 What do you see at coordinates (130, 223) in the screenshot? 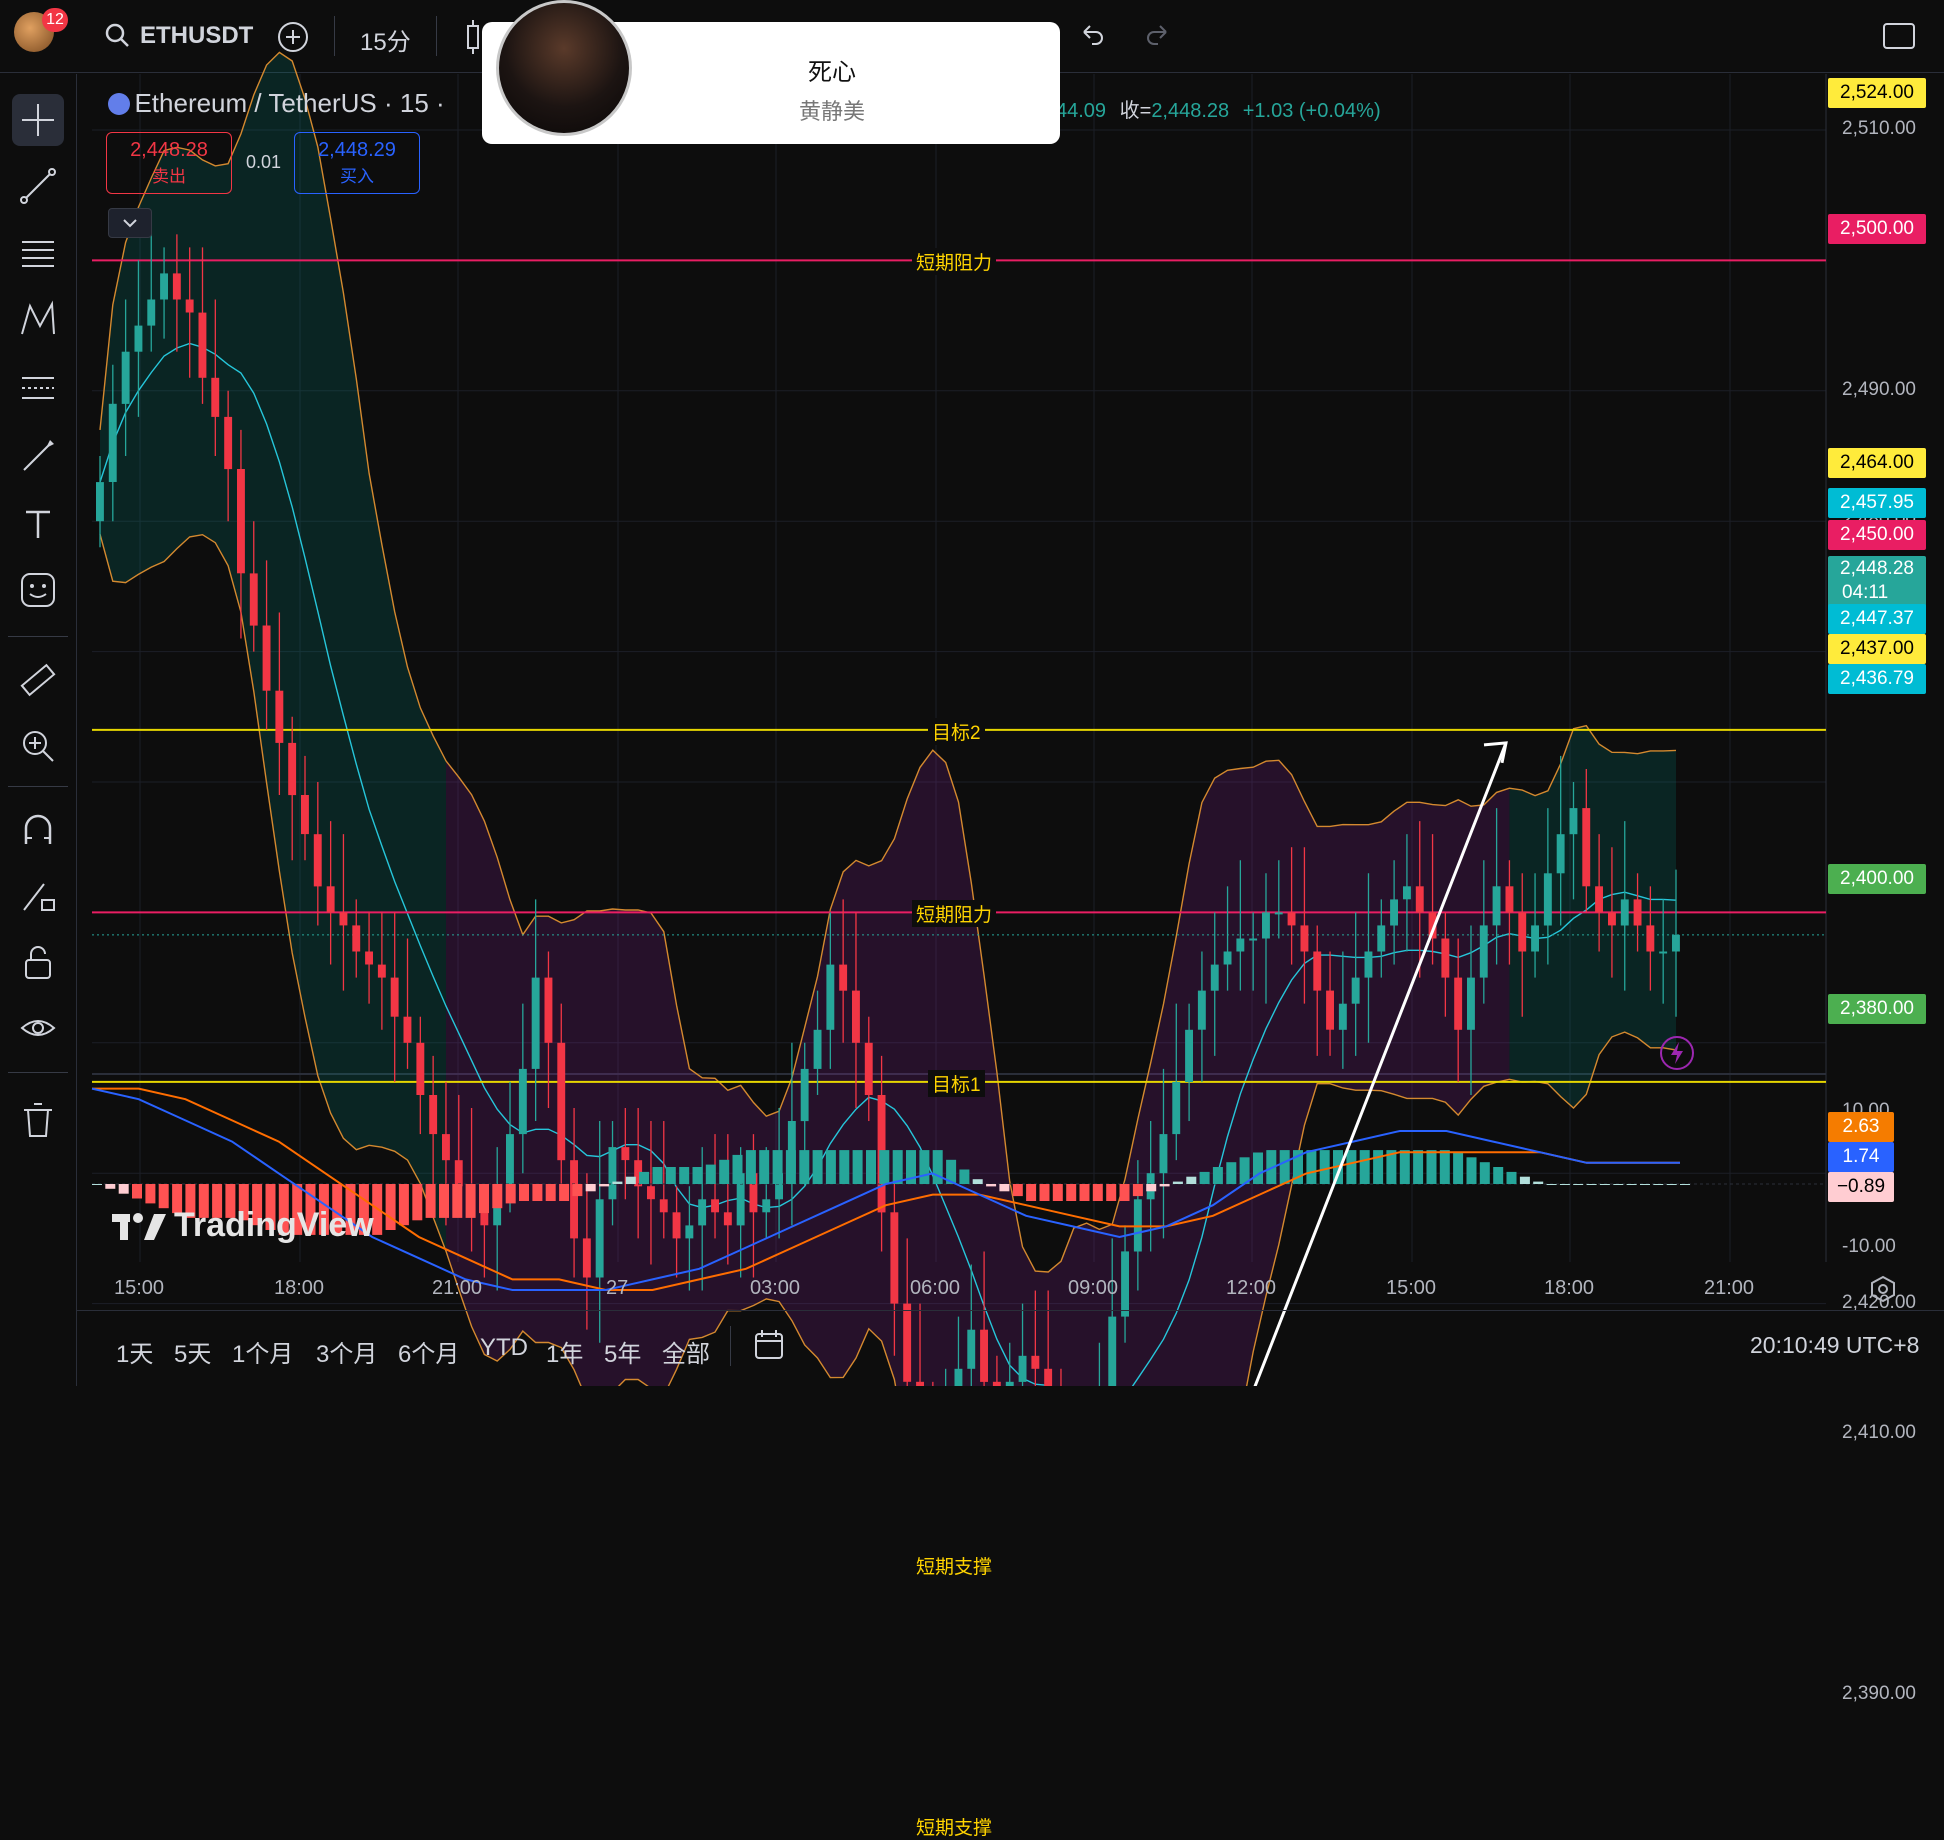
I see `collapse-legend-button` at bounding box center [130, 223].